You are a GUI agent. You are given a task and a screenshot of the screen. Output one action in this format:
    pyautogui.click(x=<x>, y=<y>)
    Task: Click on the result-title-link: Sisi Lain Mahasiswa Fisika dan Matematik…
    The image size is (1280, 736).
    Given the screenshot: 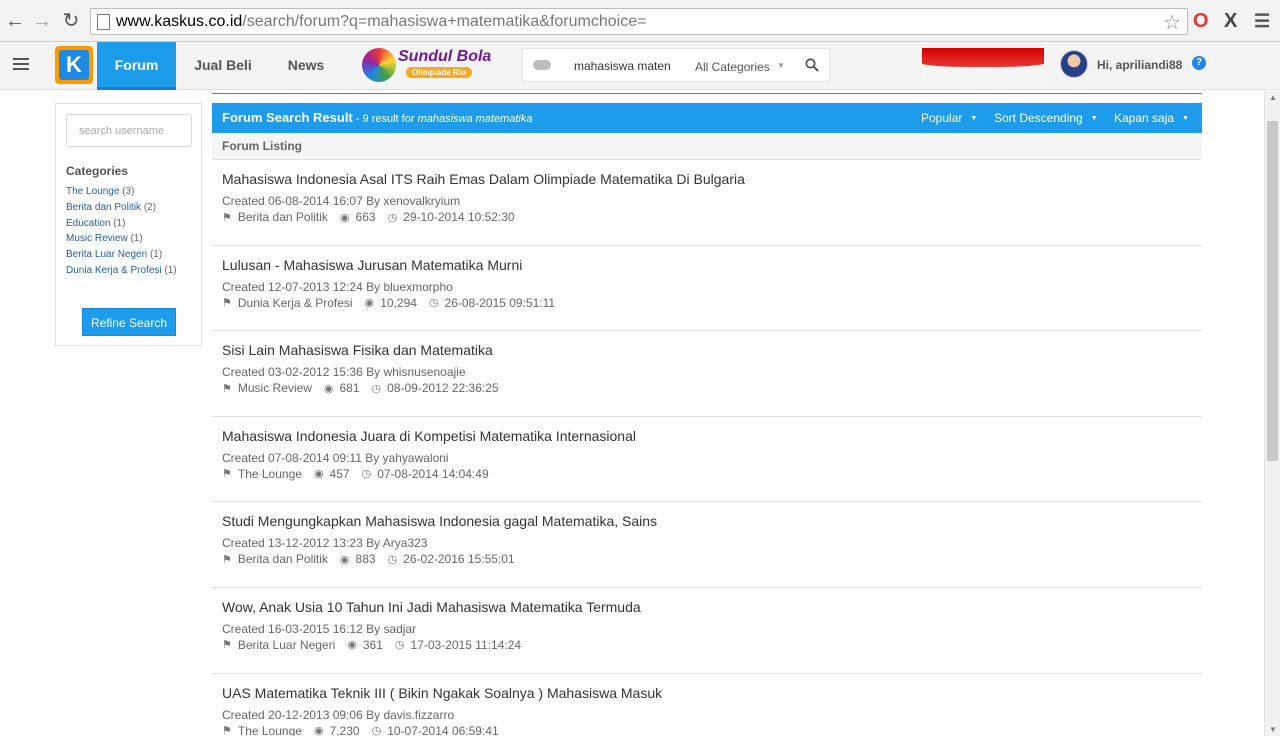 What is the action you would take?
    pyautogui.click(x=357, y=350)
    